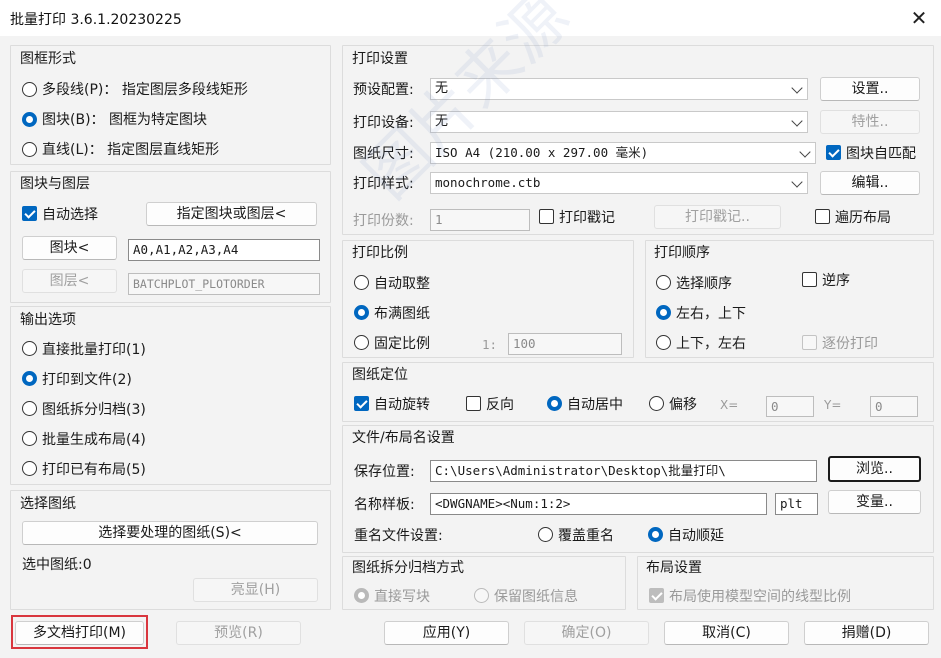 Image resolution: width=941 pixels, height=658 pixels. What do you see at coordinates (94, 349) in the screenshot?
I see `radio-direct-print-label: 直接批量打印(1)` at bounding box center [94, 349].